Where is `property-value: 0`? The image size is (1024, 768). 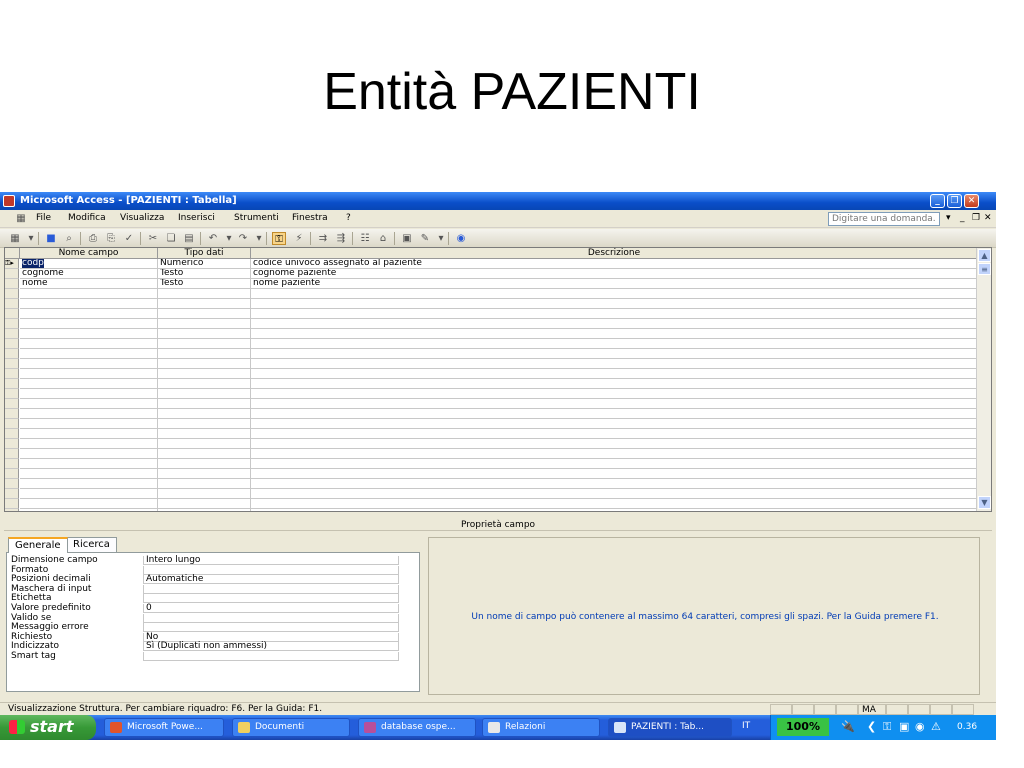
property-value: 0 is located at coordinates (271, 608).